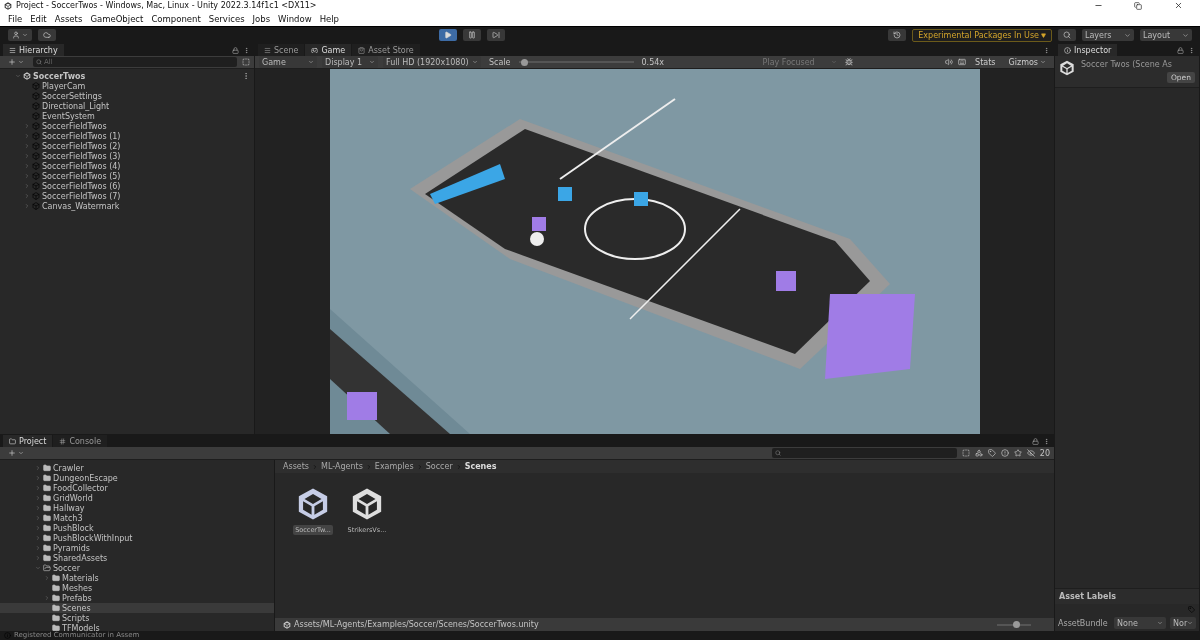  Describe the element at coordinates (448, 35) in the screenshot. I see `play-button` at that location.